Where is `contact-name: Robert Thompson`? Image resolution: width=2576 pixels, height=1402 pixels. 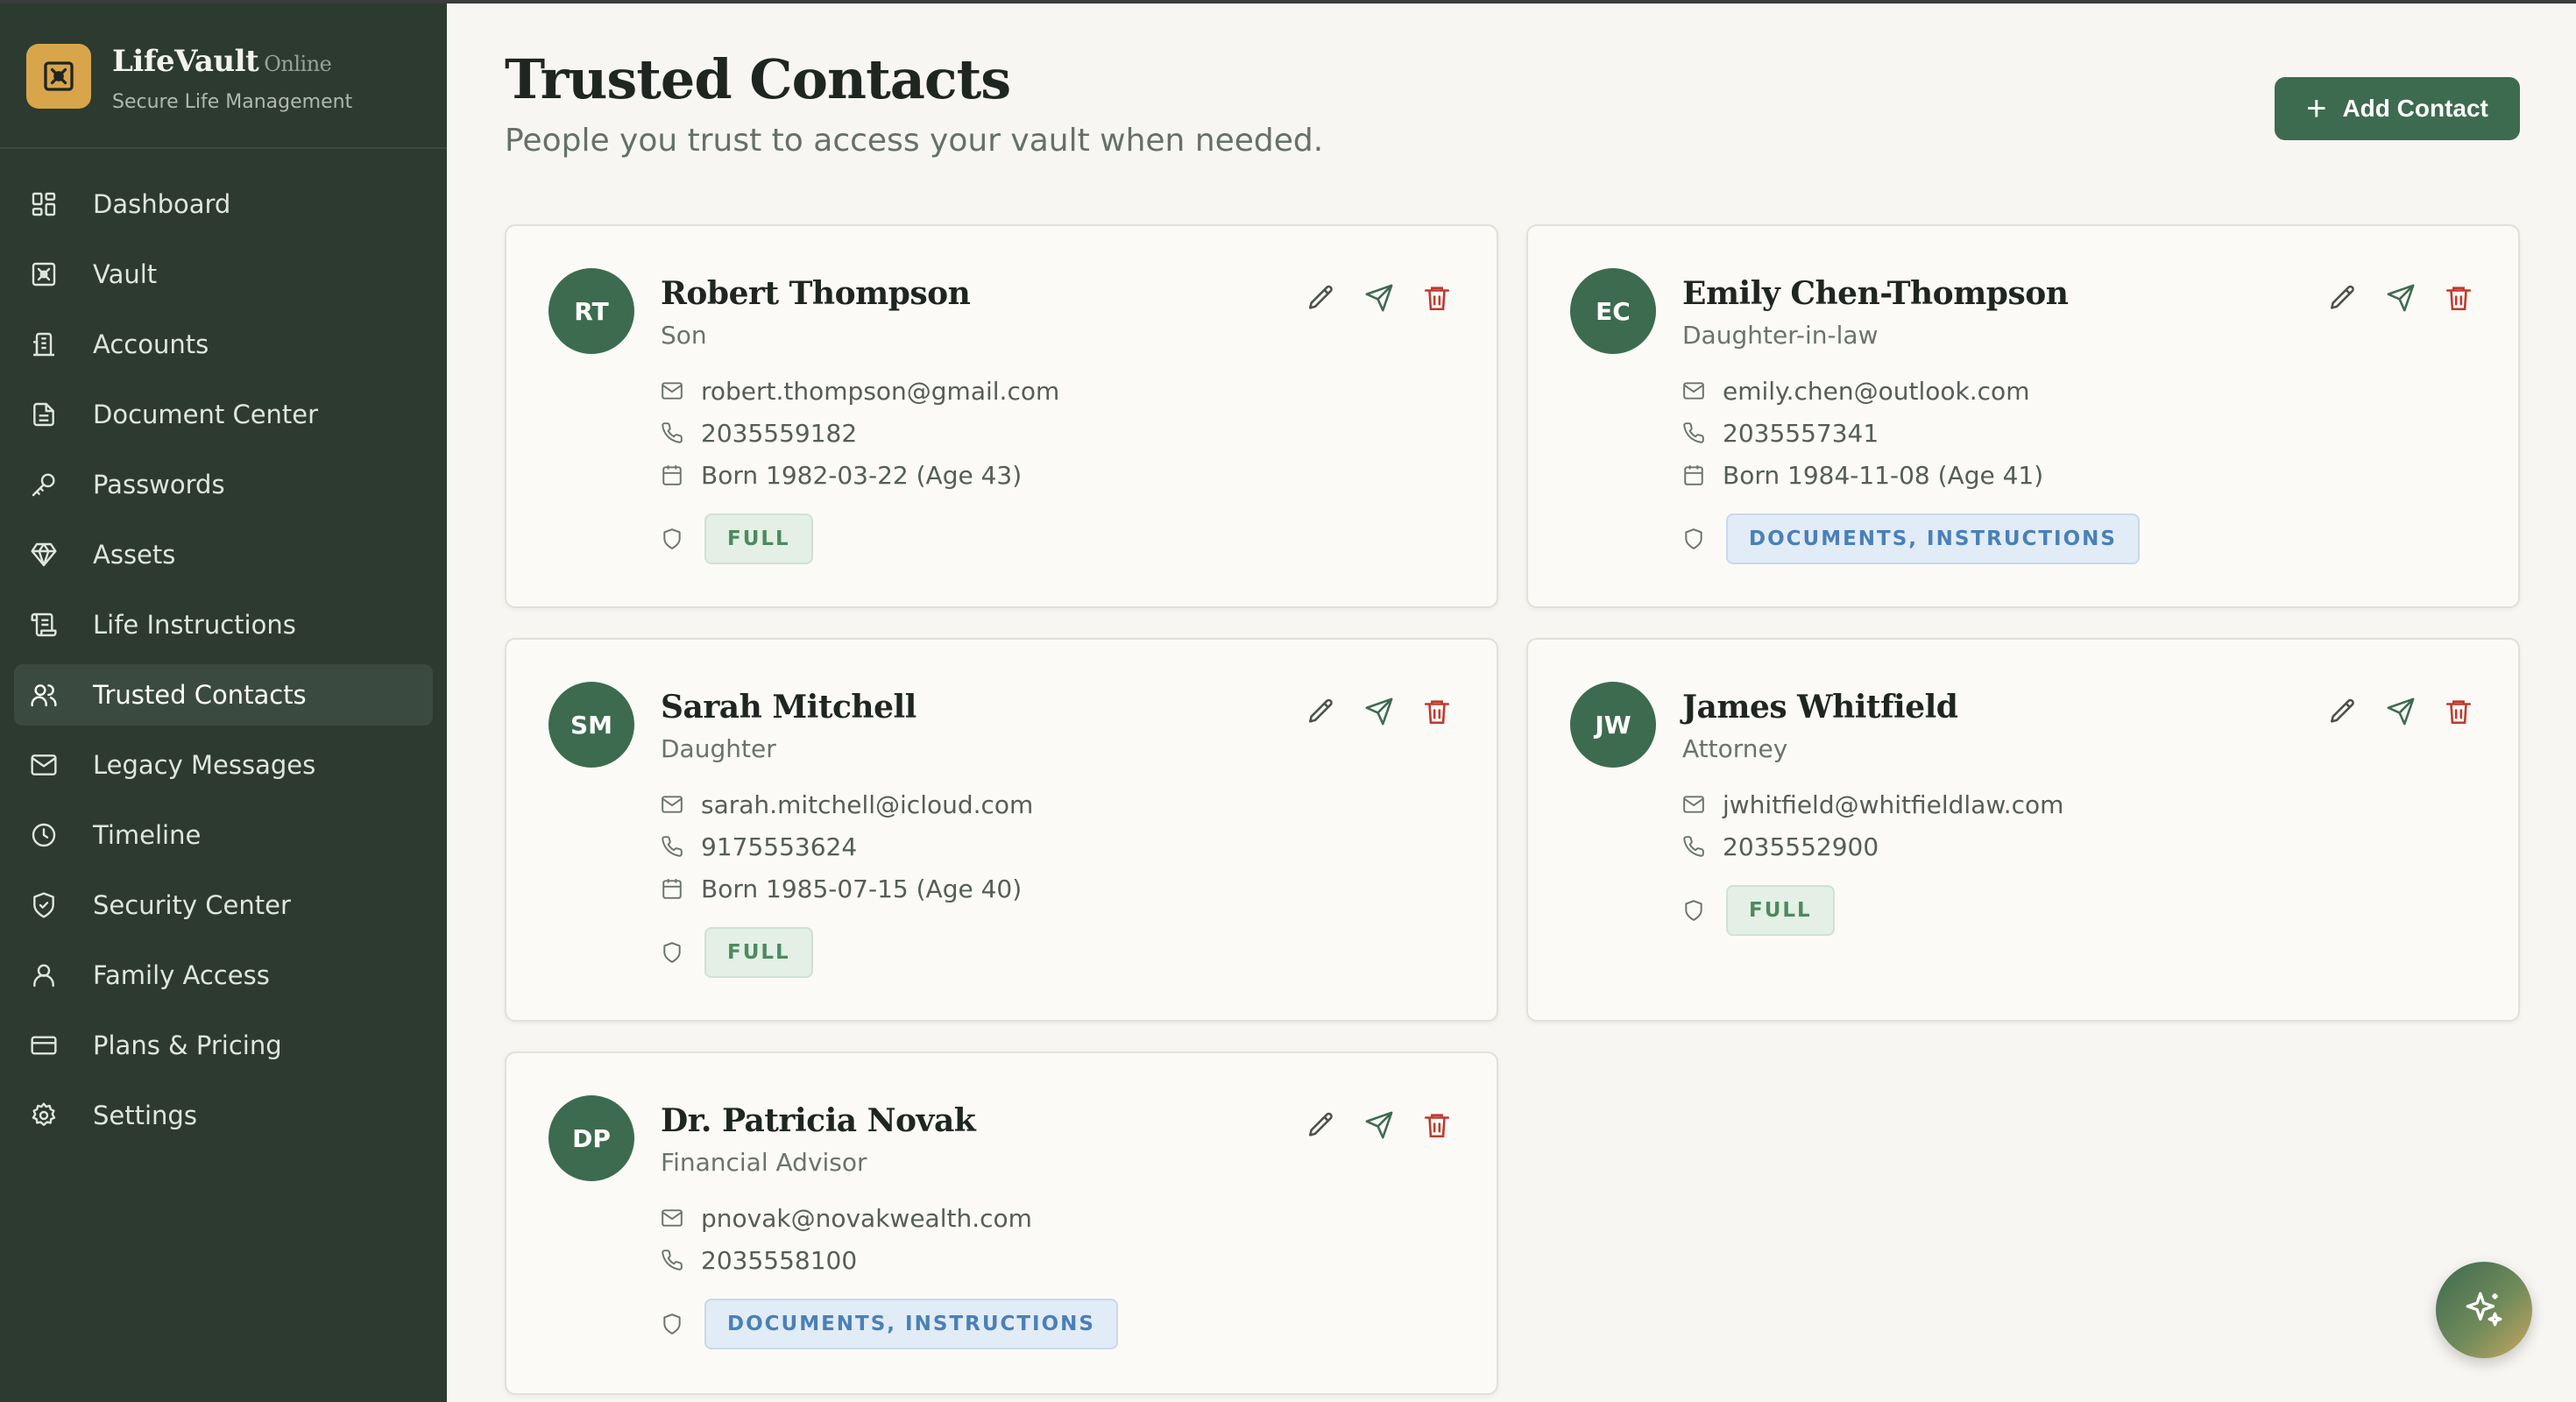 contact-name: Robert Thompson is located at coordinates (816, 293).